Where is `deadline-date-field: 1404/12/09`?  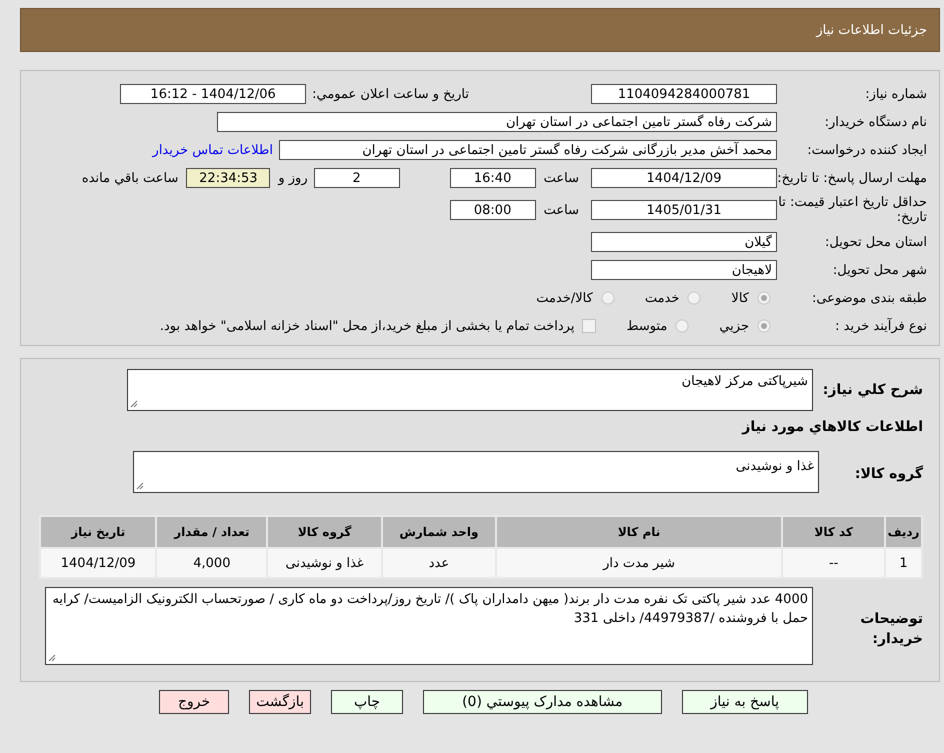
deadline-date-field: 1404/12/09 is located at coordinates (684, 178).